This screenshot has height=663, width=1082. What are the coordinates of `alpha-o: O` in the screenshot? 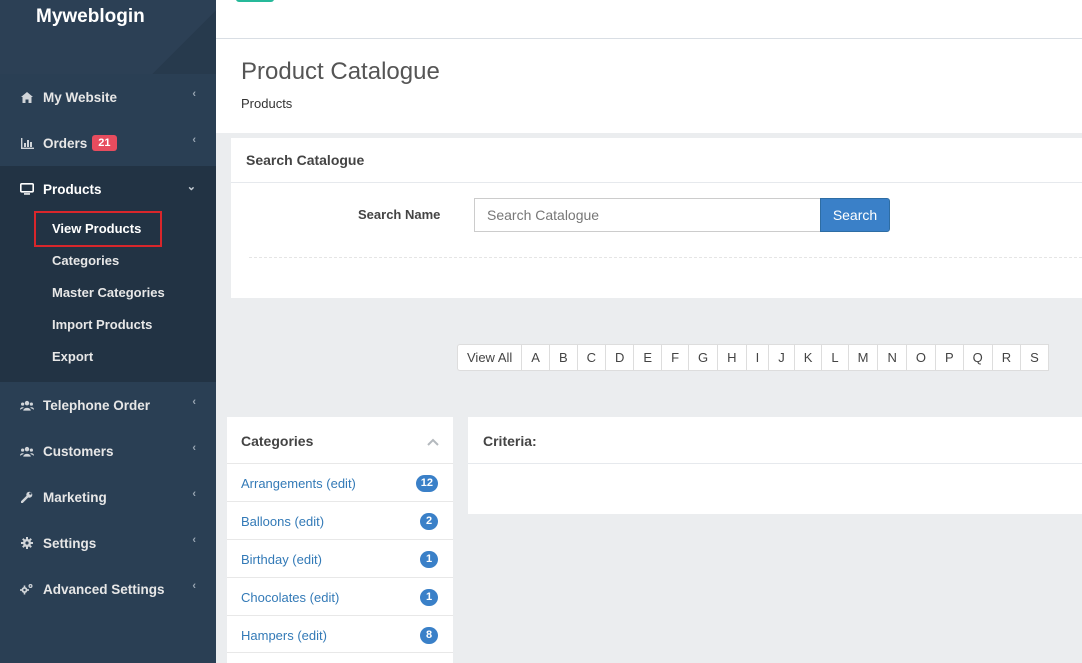 It's located at (920, 357).